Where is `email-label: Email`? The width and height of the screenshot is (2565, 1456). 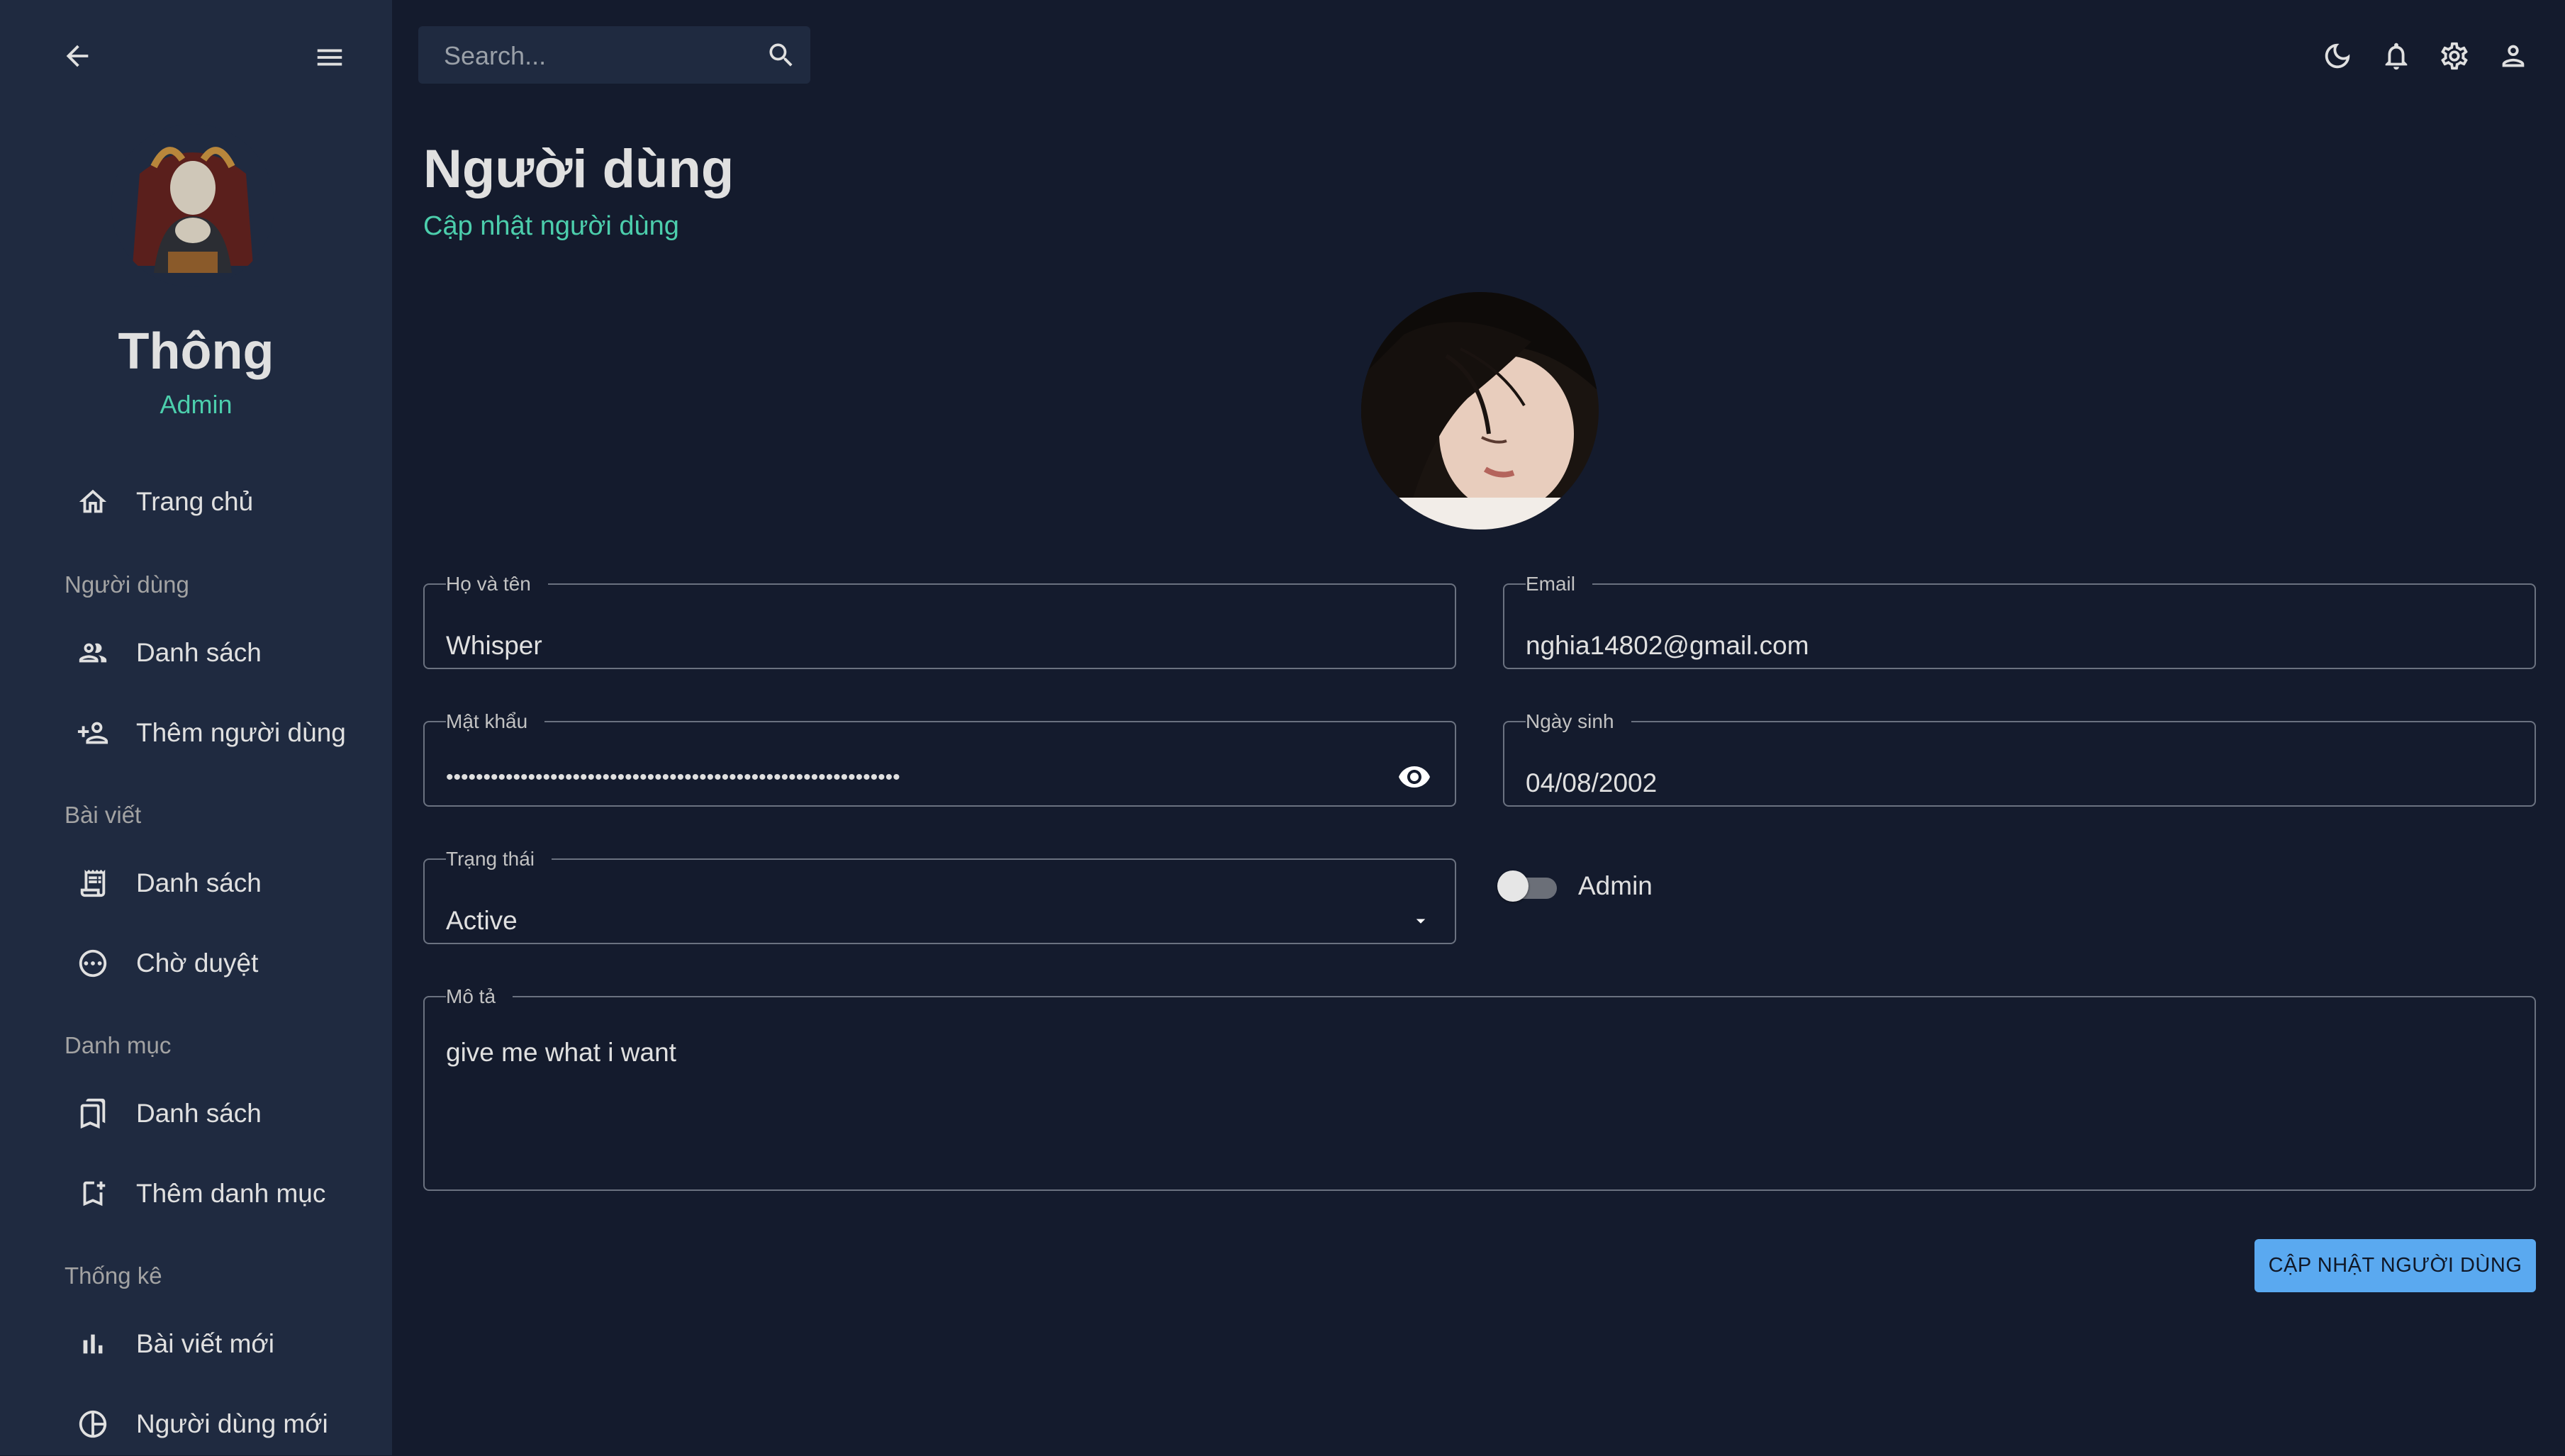 email-label: Email is located at coordinates (1551, 584).